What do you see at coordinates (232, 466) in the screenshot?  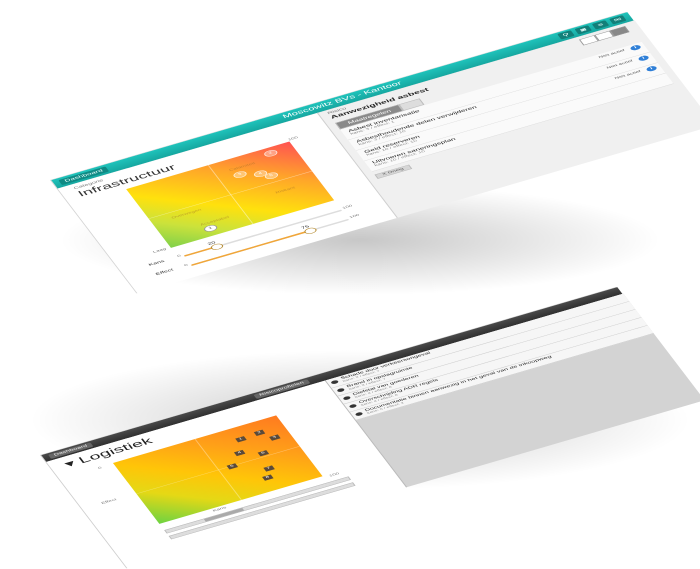 I see `risk-square: 5` at bounding box center [232, 466].